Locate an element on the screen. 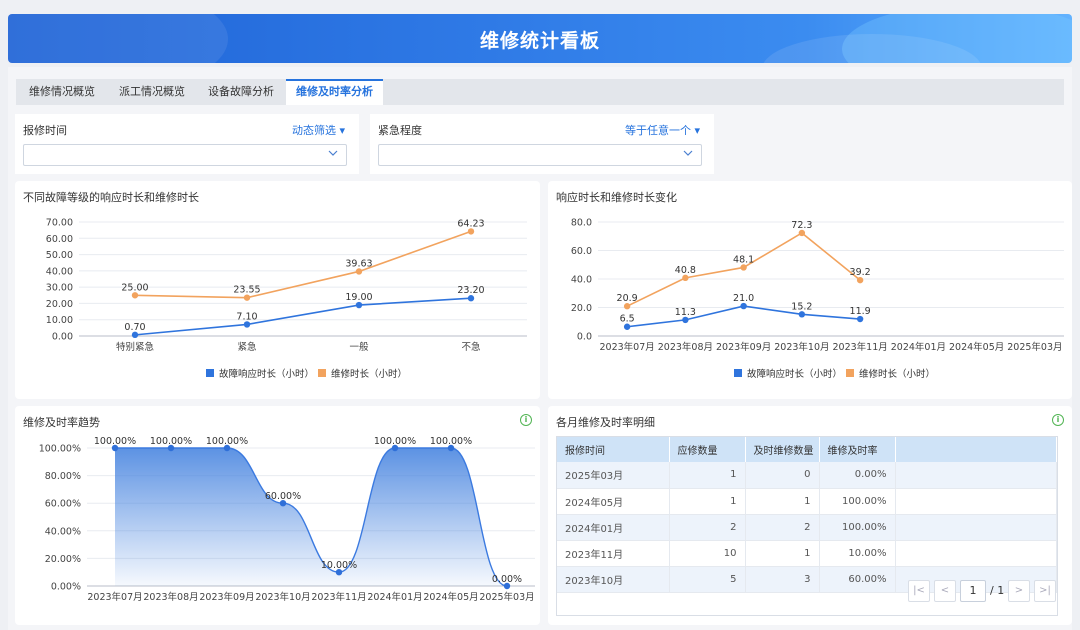 Image resolution: width=1080 pixels, height=630 pixels. data-label: 39.63 is located at coordinates (358, 263).